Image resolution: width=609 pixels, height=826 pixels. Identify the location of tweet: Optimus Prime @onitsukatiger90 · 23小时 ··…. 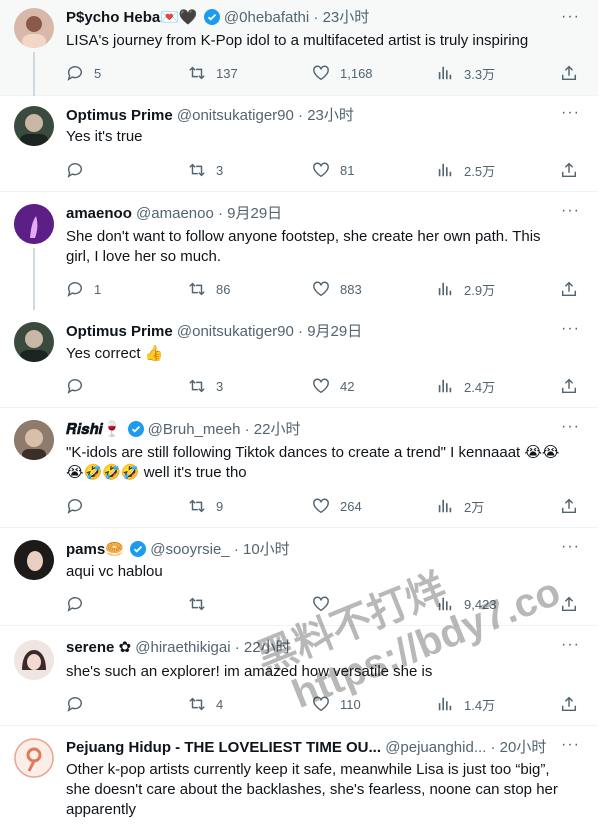
(299, 144).